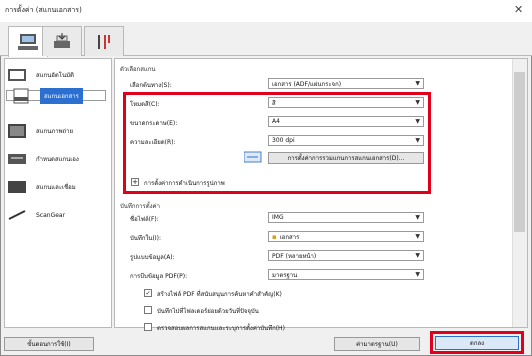 This screenshot has height=356, width=532. What do you see at coordinates (43, 10) in the screenshot?
I see `window-title: การตั้งค่า (สแกนเอกสาร)` at bounding box center [43, 10].